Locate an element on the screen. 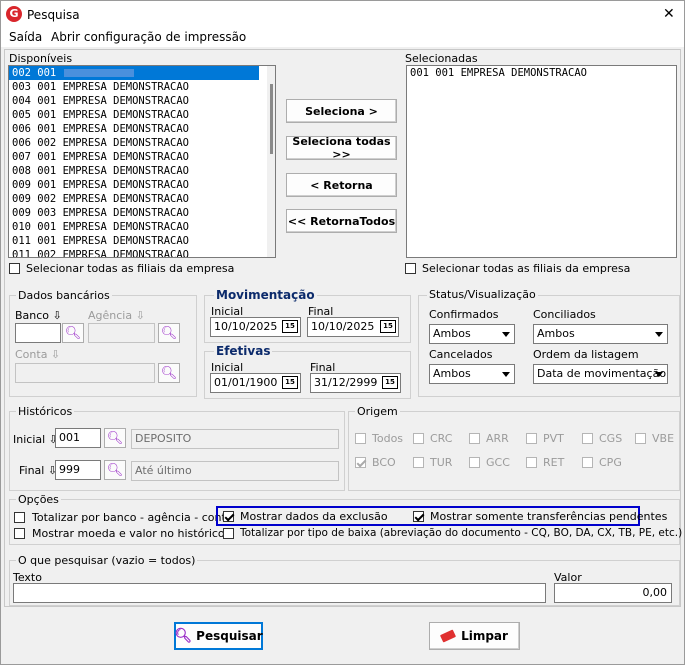  limpar-button: Limpar is located at coordinates (474, 636).